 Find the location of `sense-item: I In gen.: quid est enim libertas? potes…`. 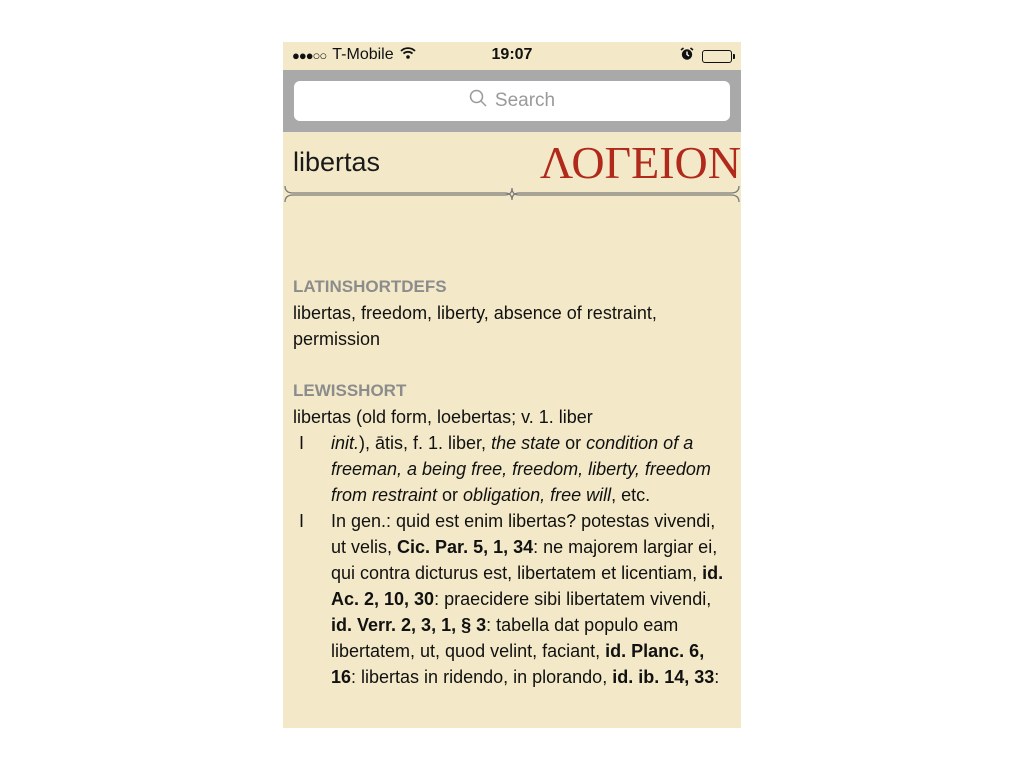

sense-item: I In gen.: quid est enim libertas? potes… is located at coordinates (513, 599).